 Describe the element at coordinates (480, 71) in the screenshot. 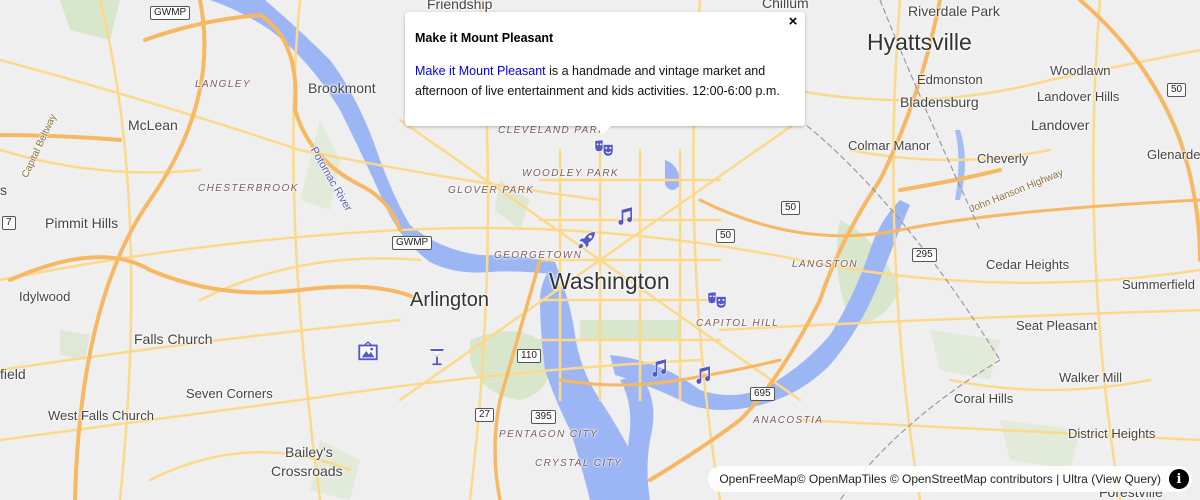

I see `popup-event-link: Make it Mount Pleasant` at that location.